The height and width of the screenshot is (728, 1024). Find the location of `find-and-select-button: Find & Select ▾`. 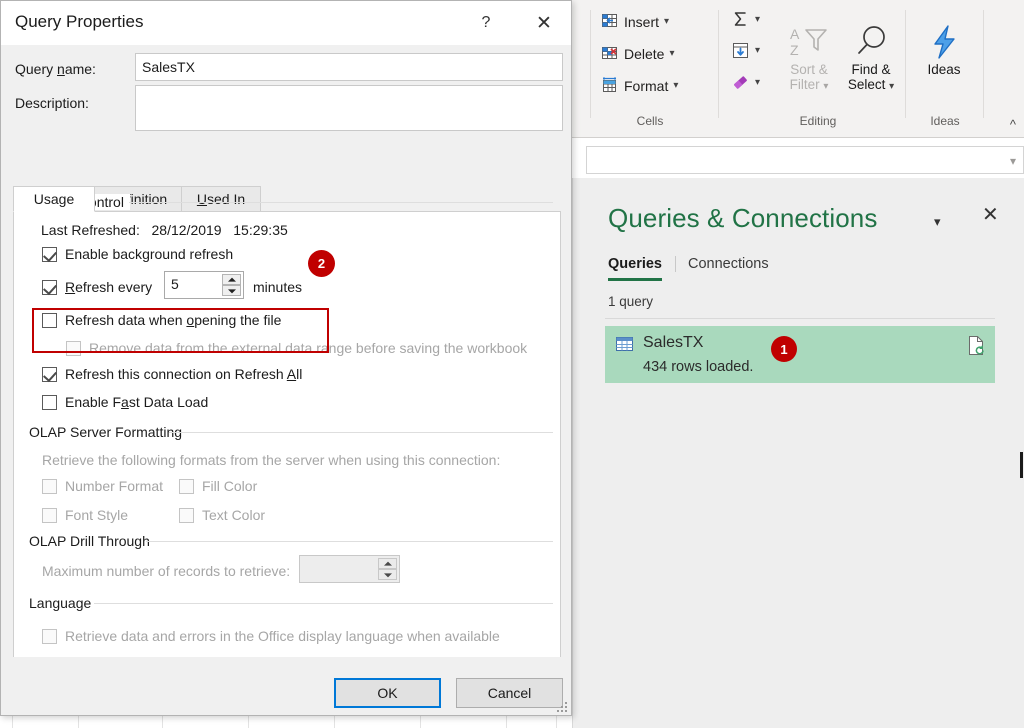

find-and-select-button: Find & Select ▾ is located at coordinates (871, 57).